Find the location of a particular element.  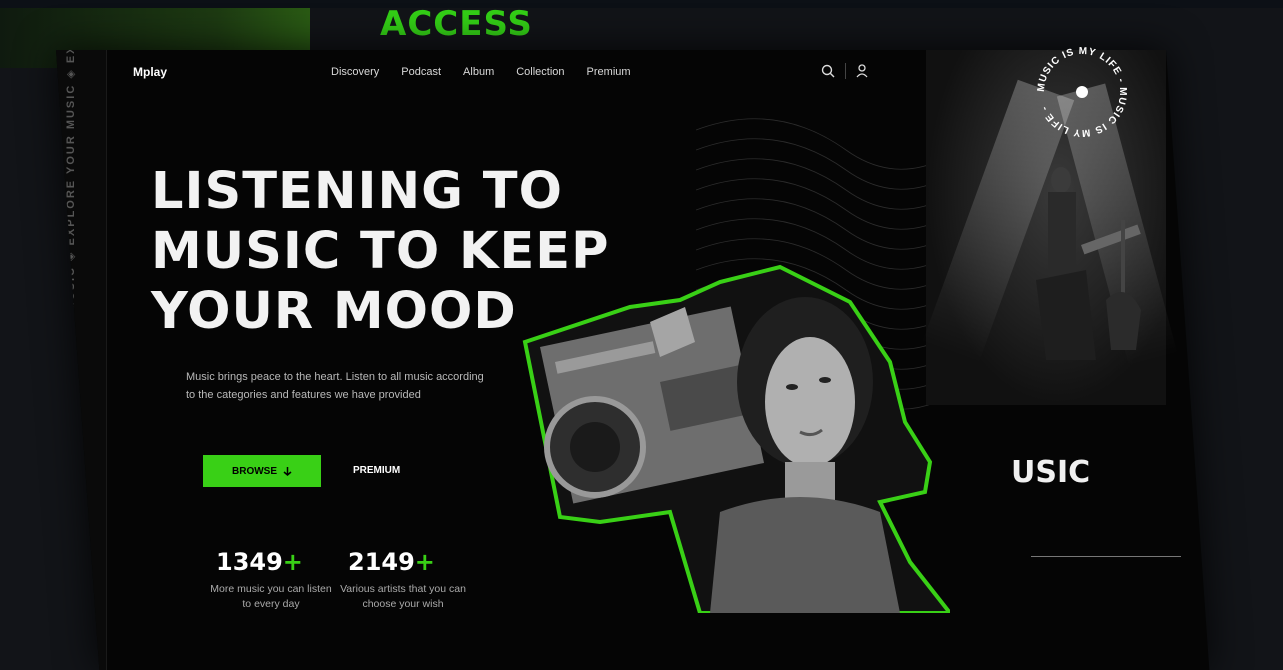

stat-value-1: 1349 is located at coordinates (249, 562).